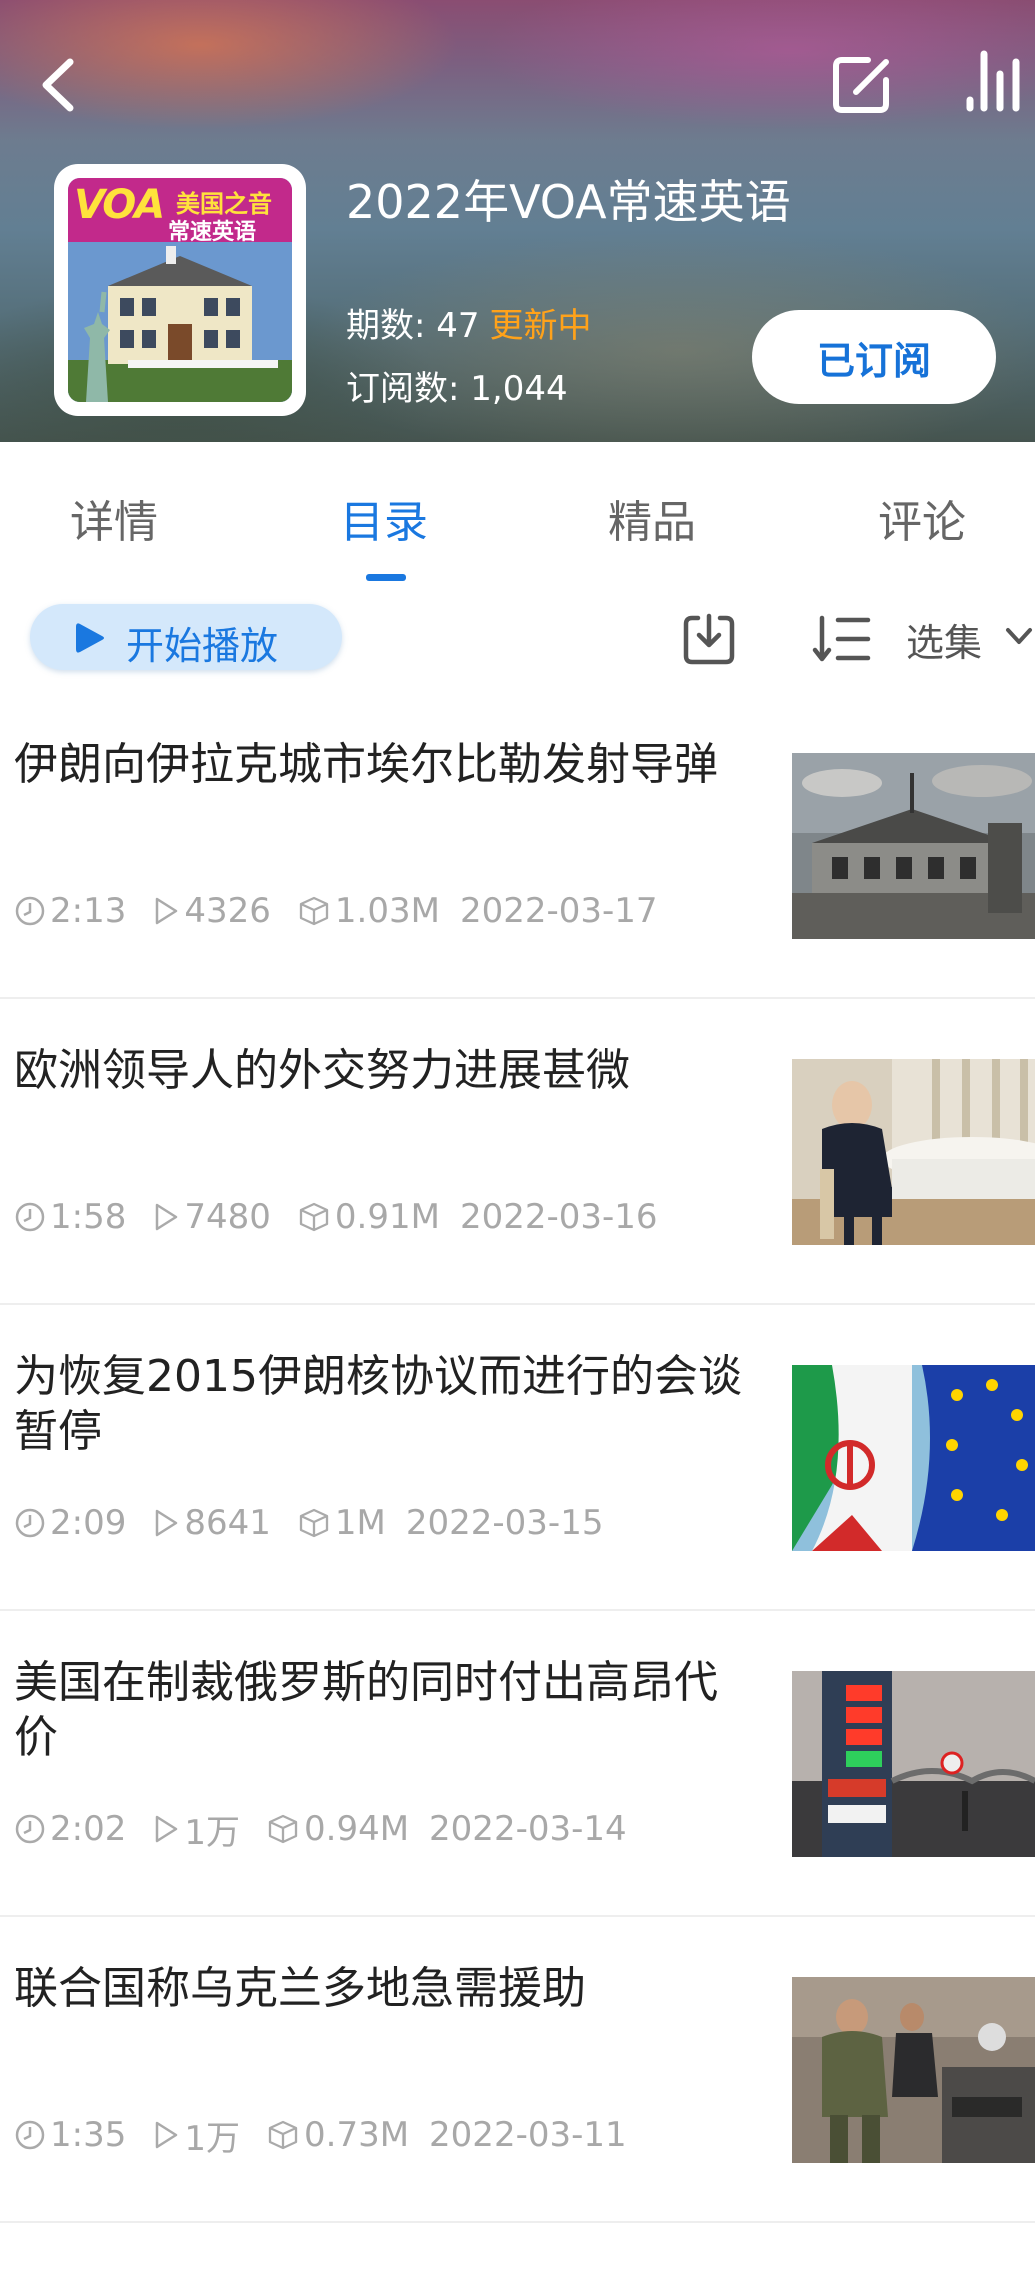 This screenshot has height=2279, width=1035. Describe the element at coordinates (357, 2135) in the screenshot. I see `episode-size: 0.73M` at that location.